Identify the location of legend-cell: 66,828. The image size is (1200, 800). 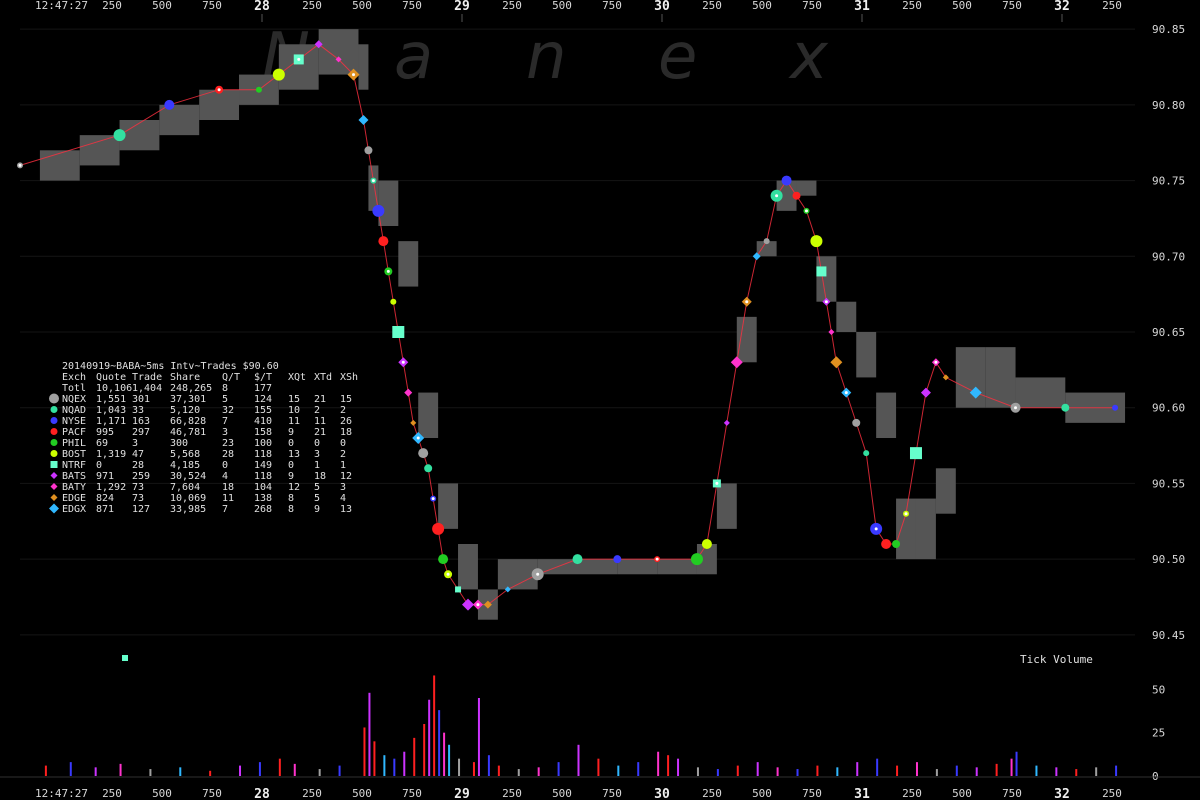
(188, 421).